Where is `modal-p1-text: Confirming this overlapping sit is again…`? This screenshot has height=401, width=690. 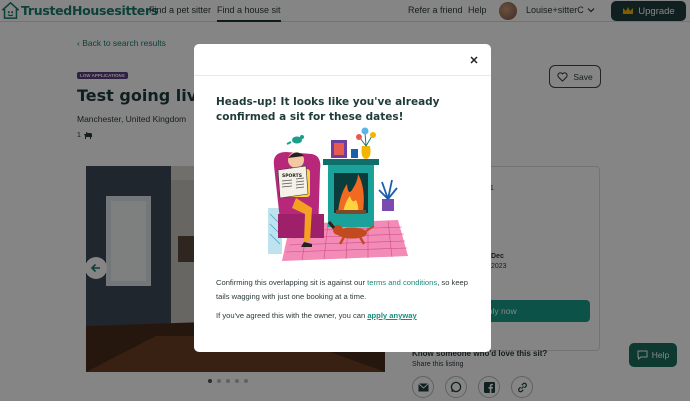
modal-p1-text: Confirming this overlapping sit is again… is located at coordinates (292, 282).